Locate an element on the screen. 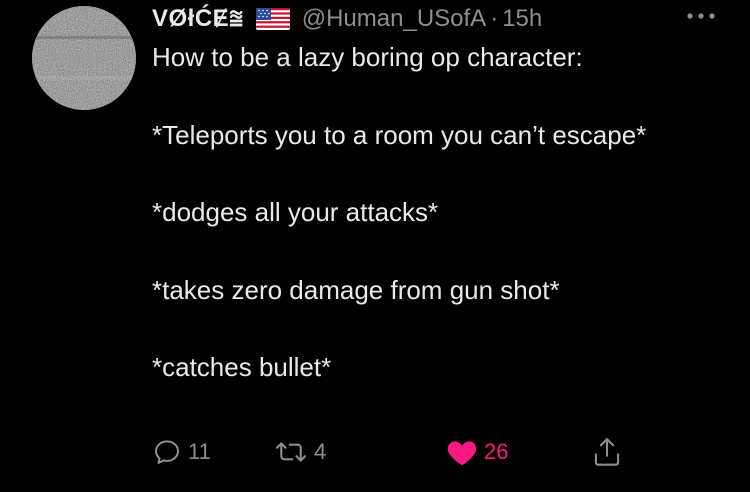 Image resolution: width=750 pixels, height=492 pixels. like-count: 26 is located at coordinates (496, 451).